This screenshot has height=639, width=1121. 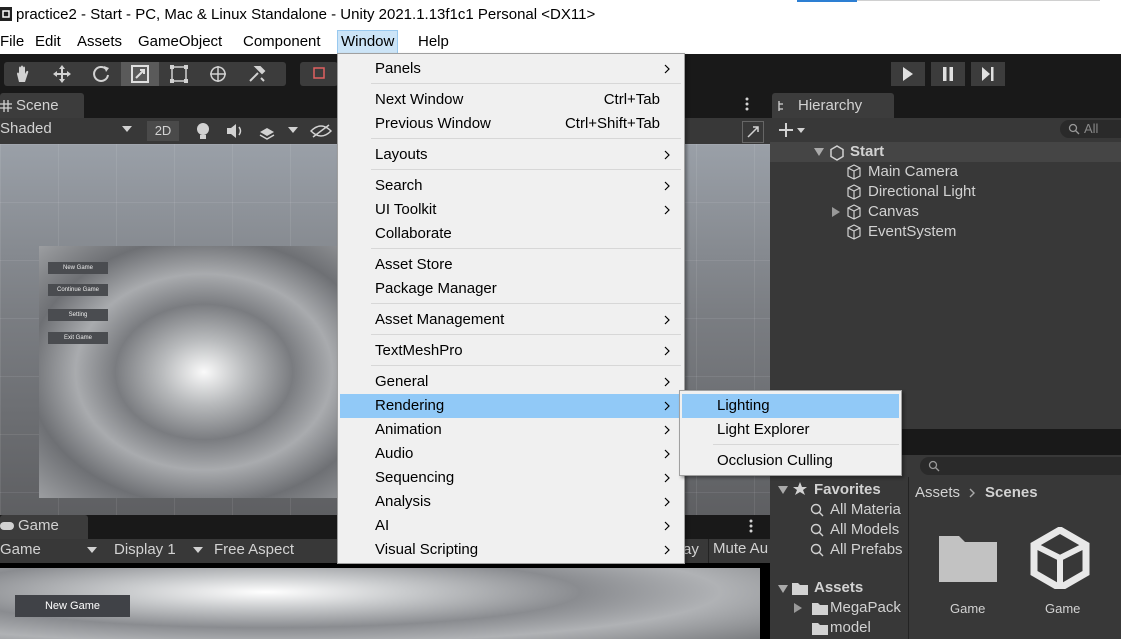 What do you see at coordinates (866, 550) in the screenshot?
I see `favorites-item: All Prefabs` at bounding box center [866, 550].